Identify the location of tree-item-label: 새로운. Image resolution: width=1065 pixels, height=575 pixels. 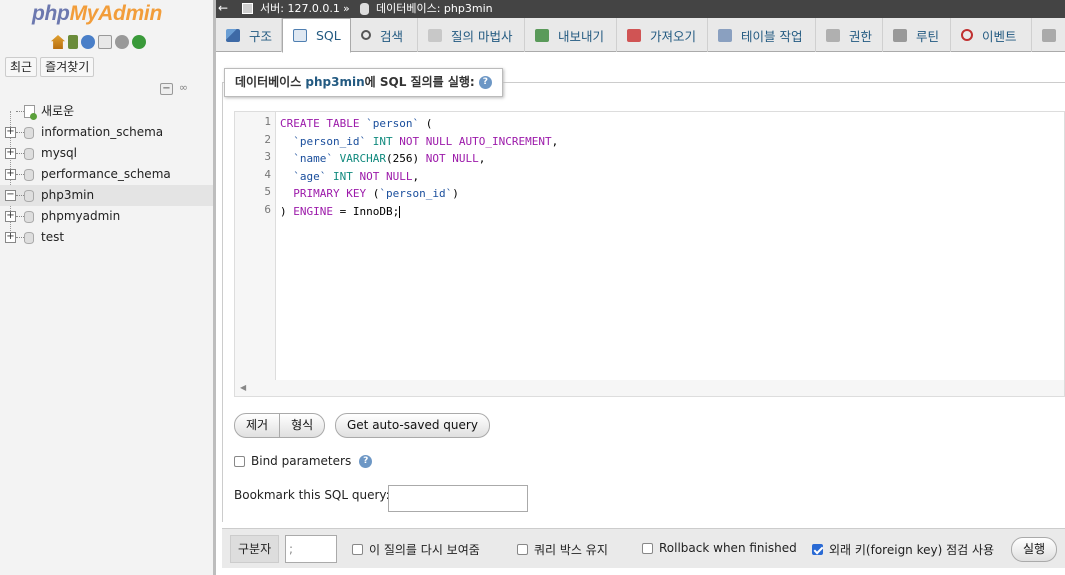
(58, 111).